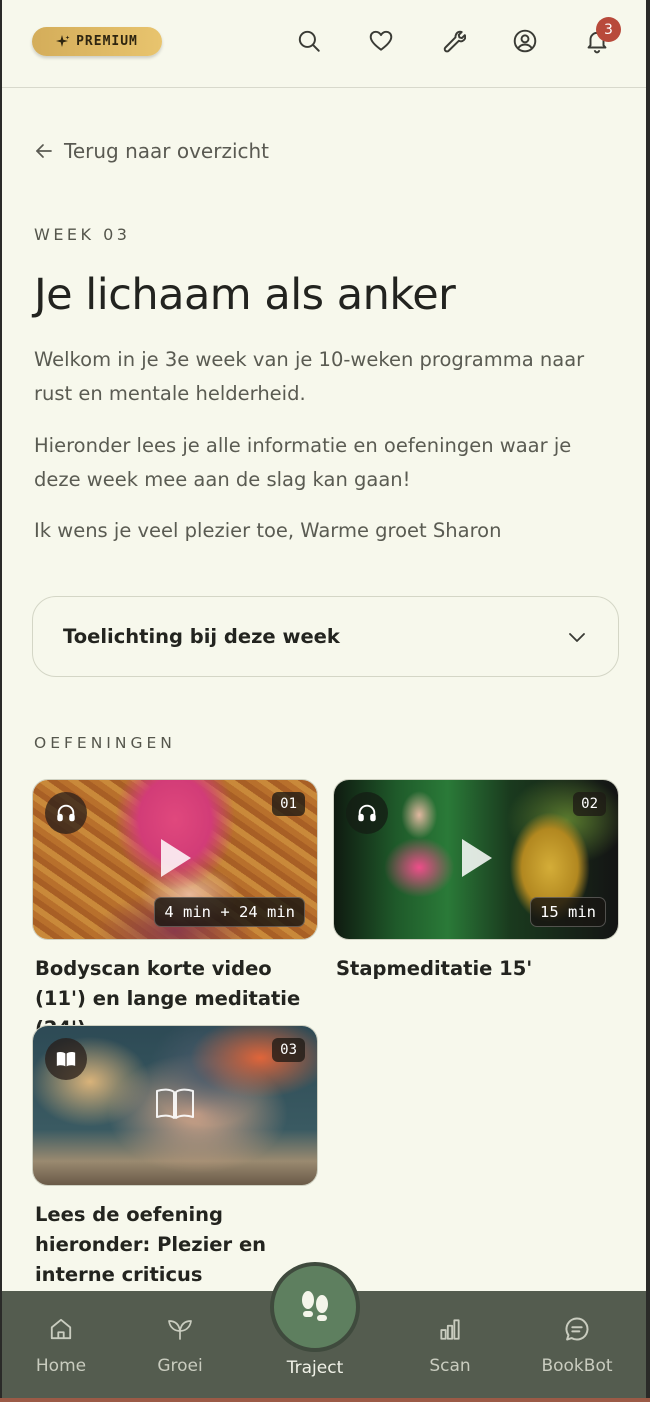 The width and height of the screenshot is (650, 1402). What do you see at coordinates (450, 1329) in the screenshot?
I see `bar-chart-icon` at bounding box center [450, 1329].